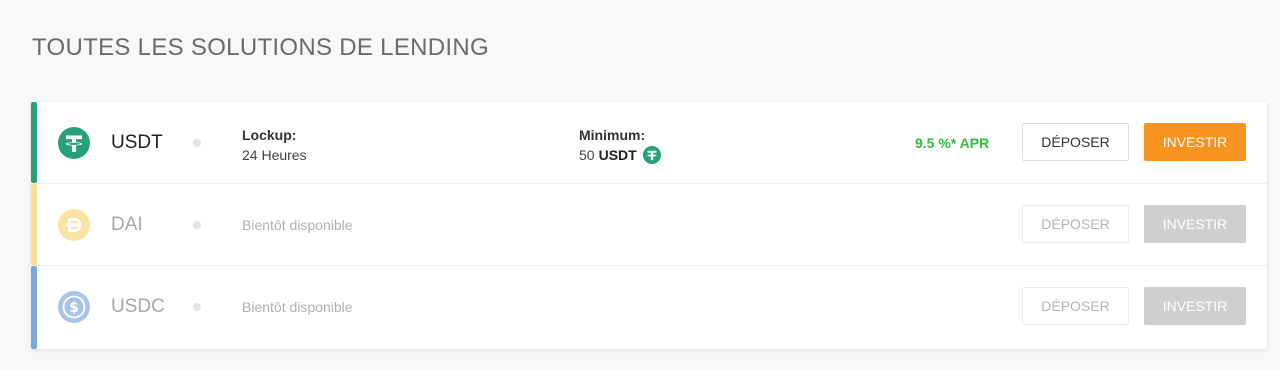 The image size is (1280, 369). What do you see at coordinates (274, 155) in the screenshot?
I see `lockup-value: 24 Heures` at bounding box center [274, 155].